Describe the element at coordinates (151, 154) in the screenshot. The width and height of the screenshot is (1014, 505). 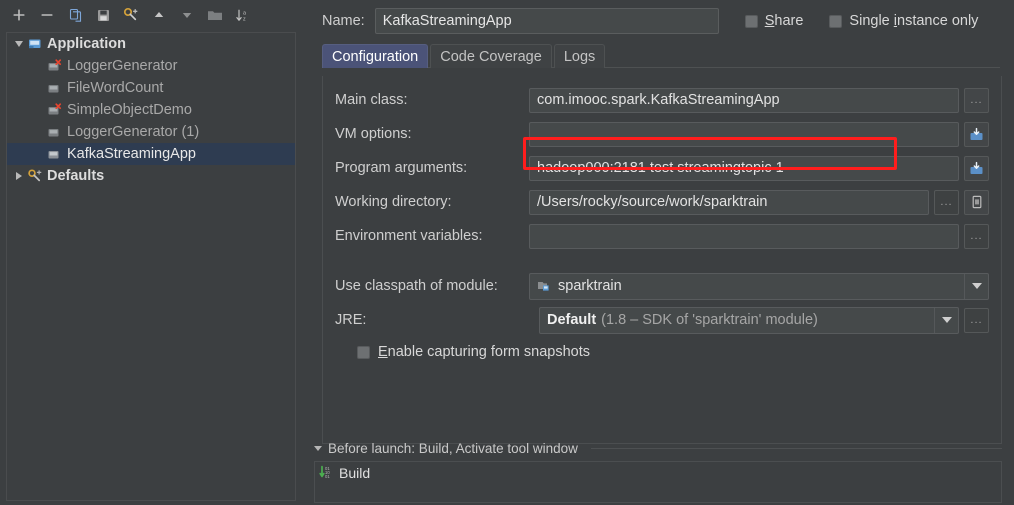
I see `tree-node-kafkastreamingapp: KafkaStreamingApp` at that location.